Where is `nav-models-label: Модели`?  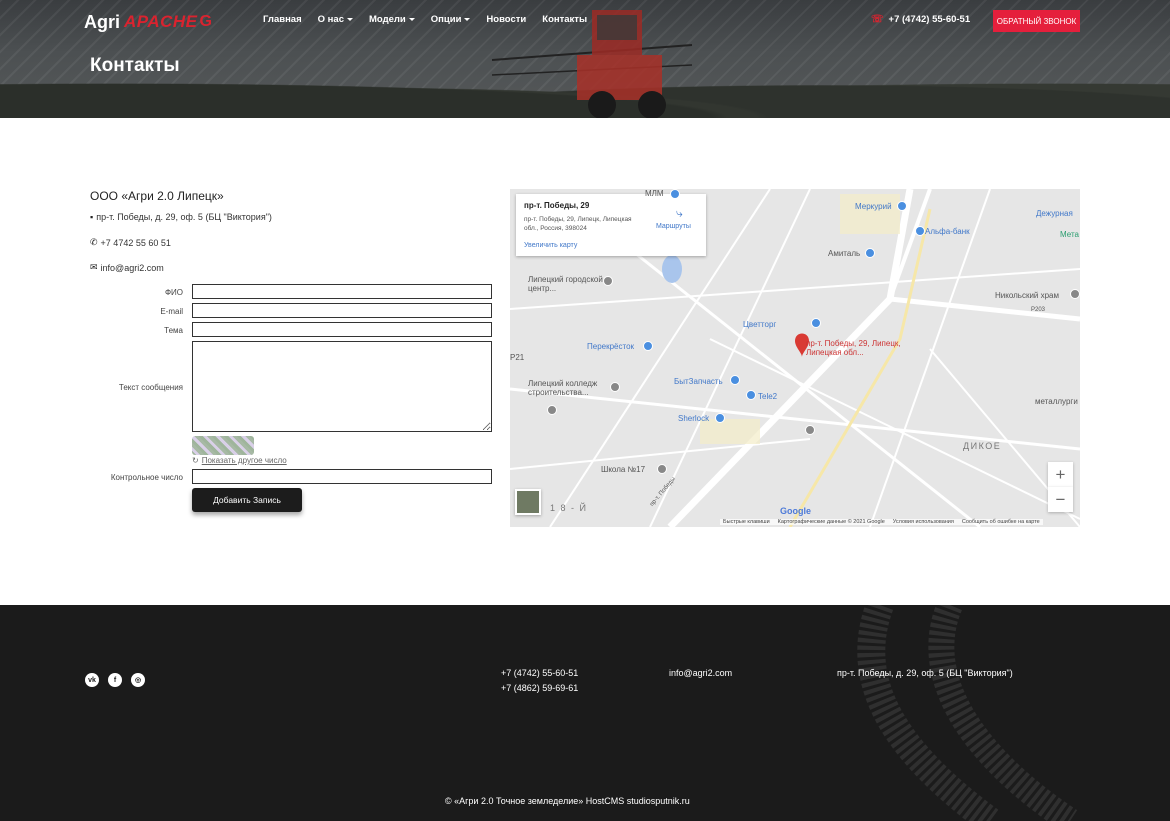 nav-models-label: Модели is located at coordinates (387, 19).